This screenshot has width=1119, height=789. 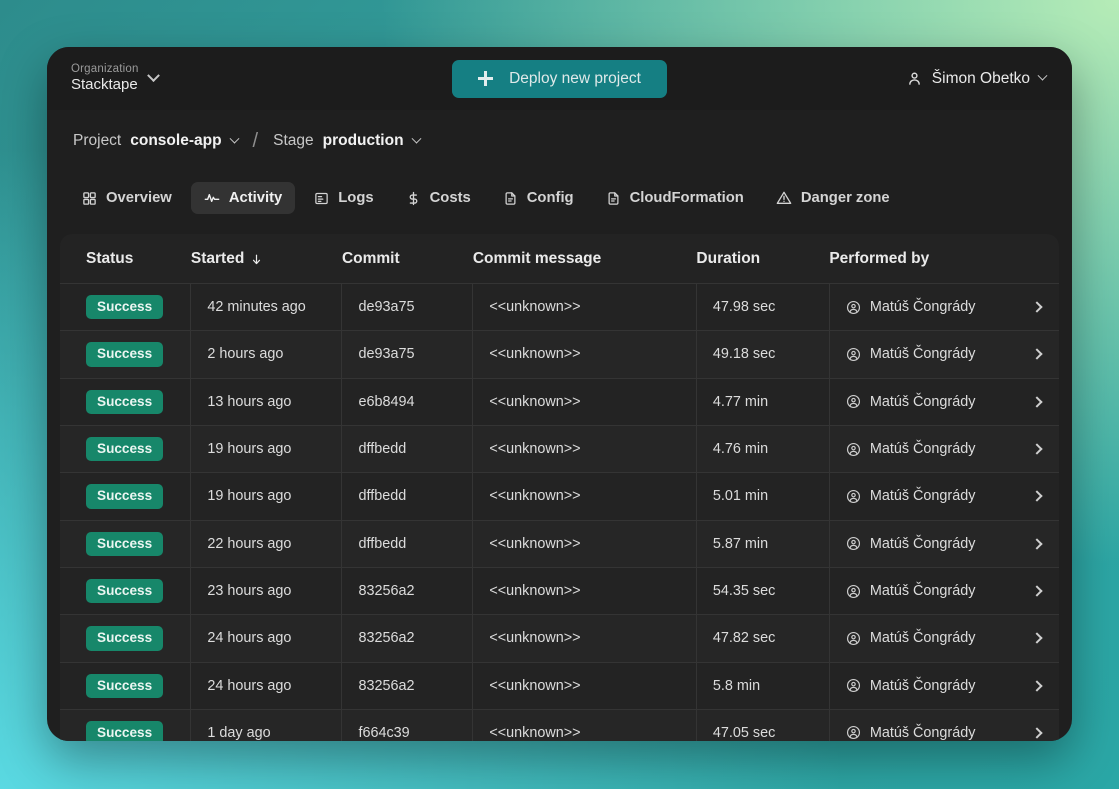 I want to click on tab-logs: Logs, so click(x=343, y=198).